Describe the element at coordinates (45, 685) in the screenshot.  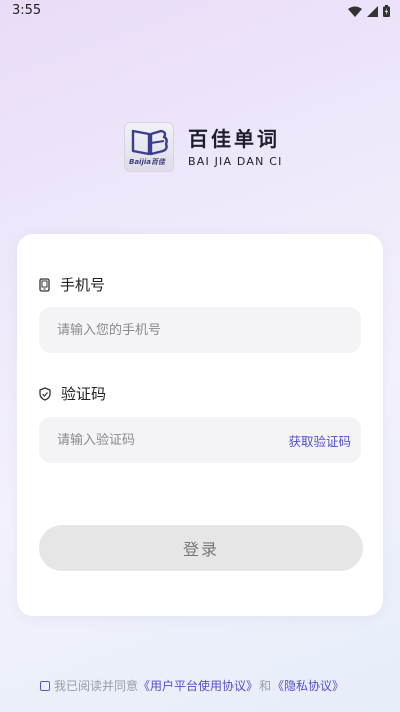
I see `agree-checkbox` at that location.